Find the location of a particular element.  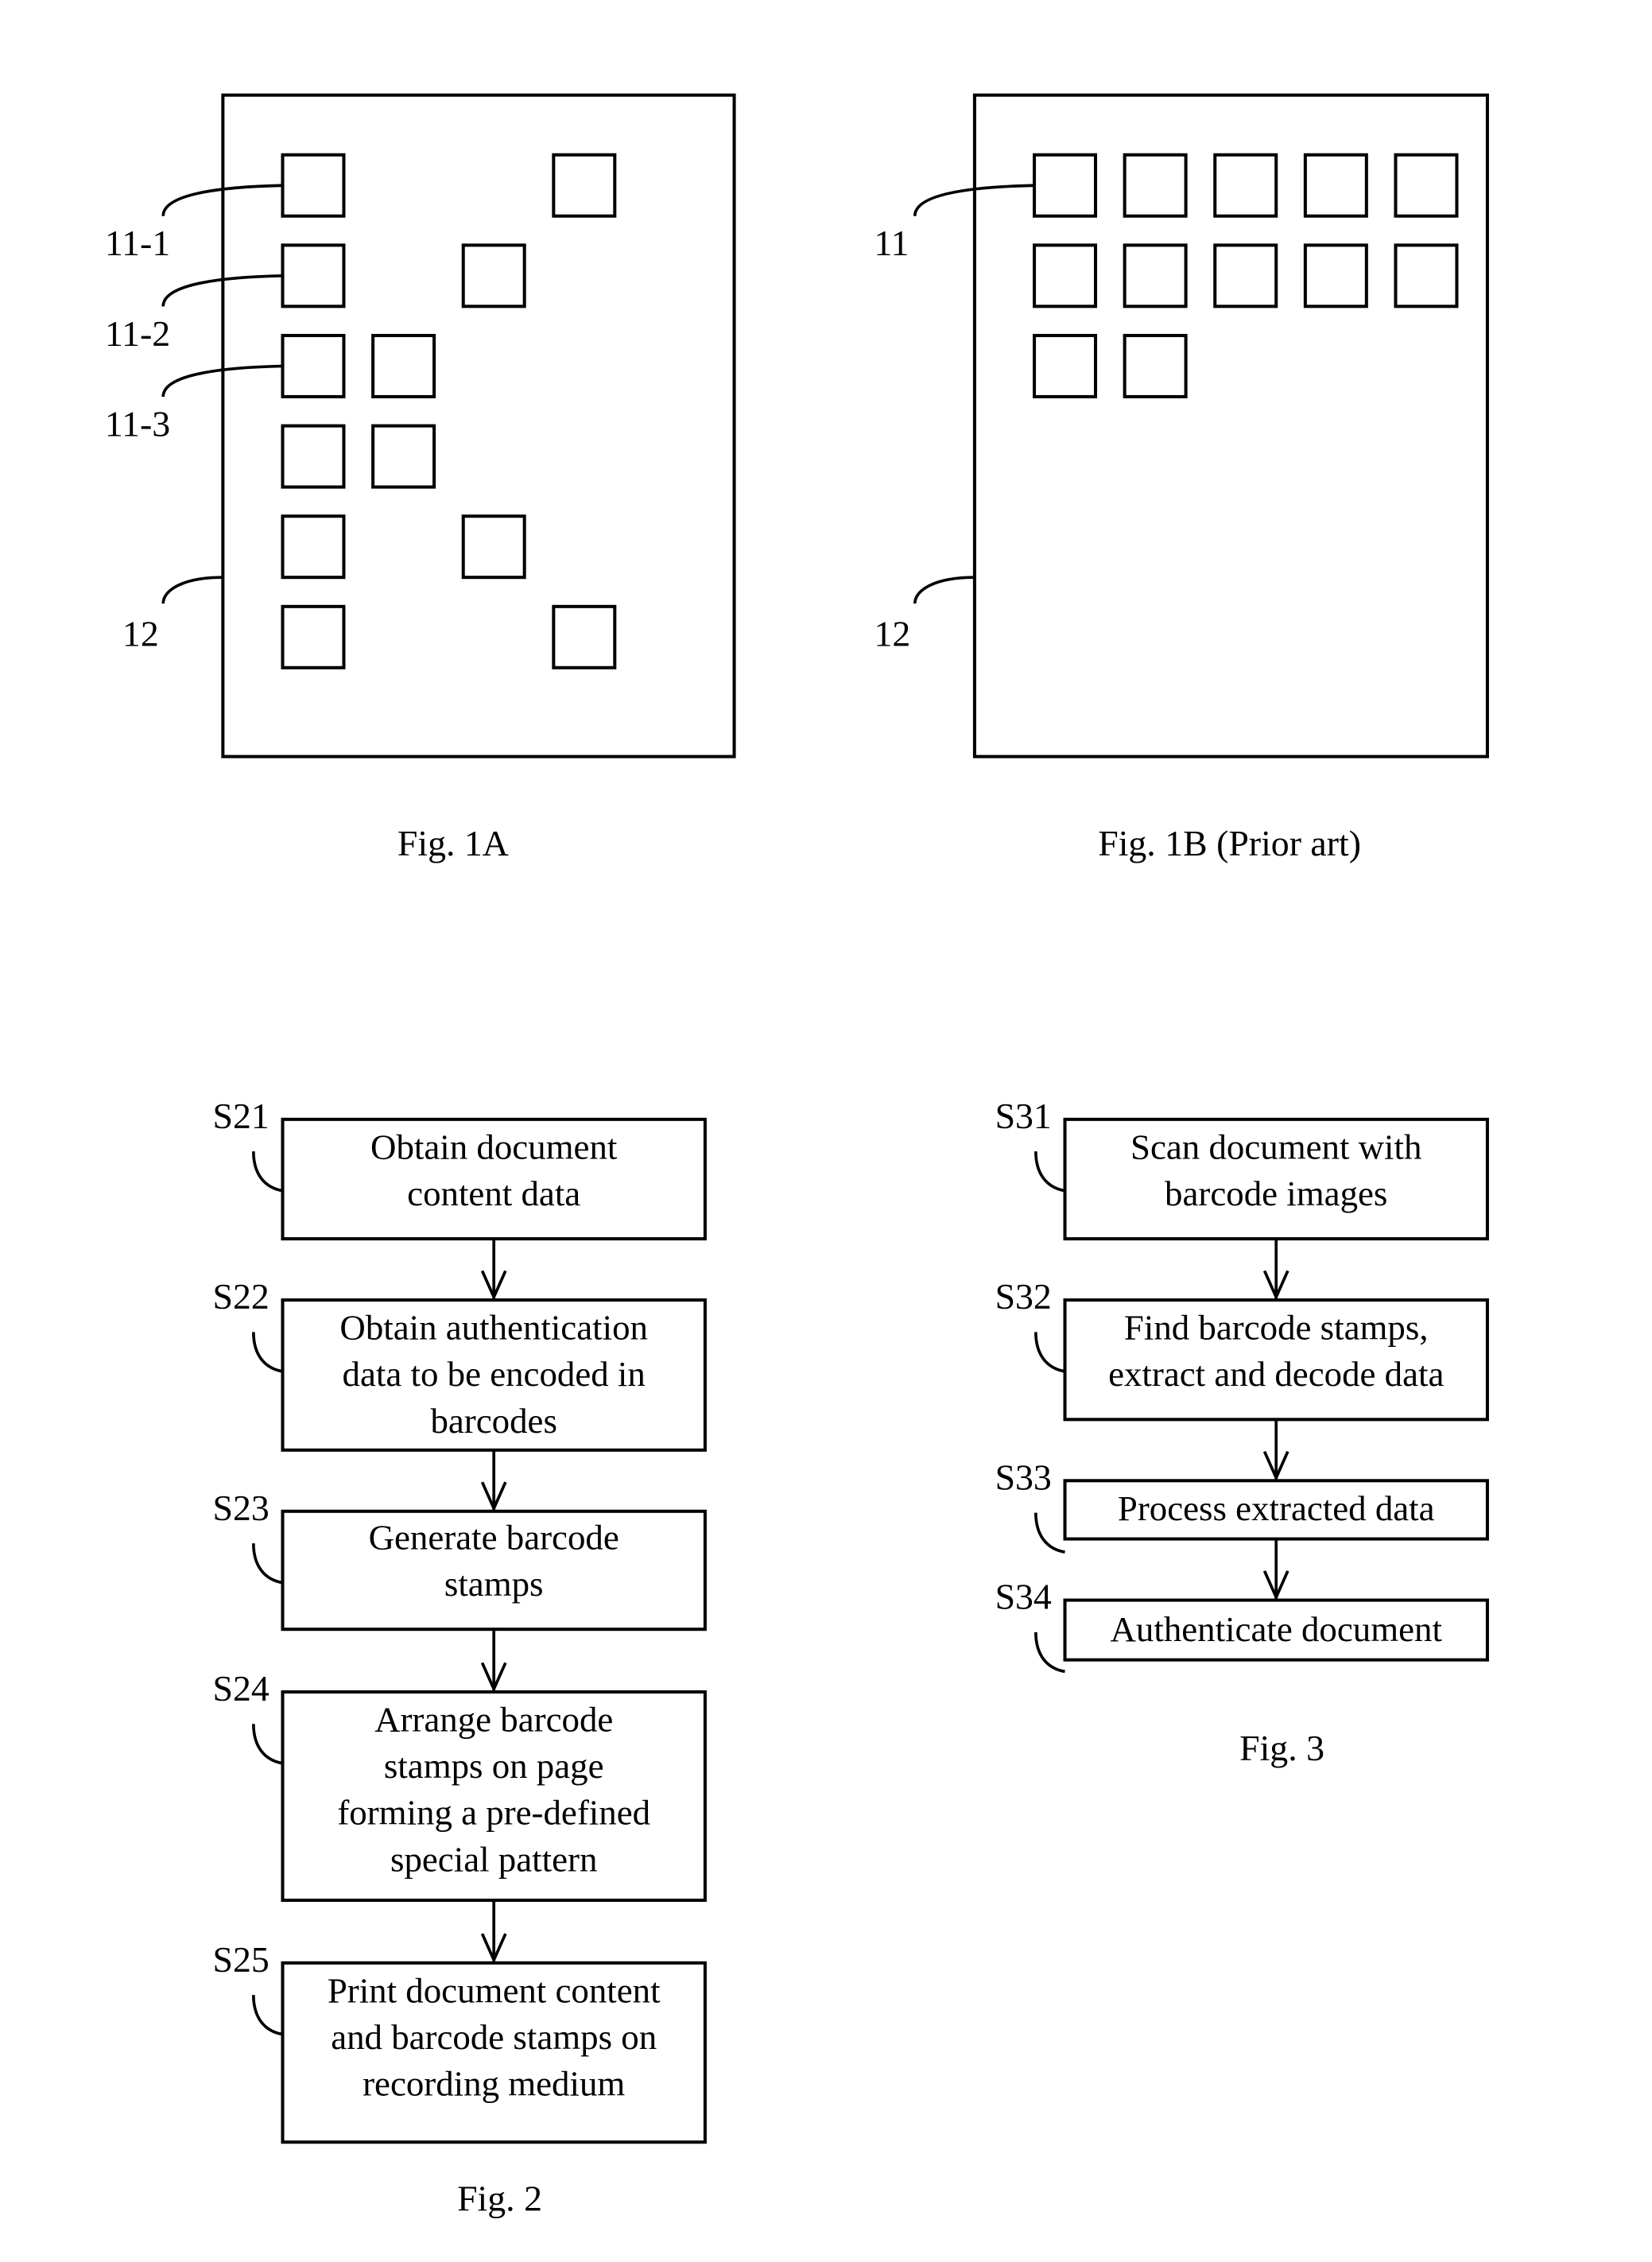

figure-1a: 11-1 11-2 11-3 12 Fig. 1A is located at coordinates (420, 478).